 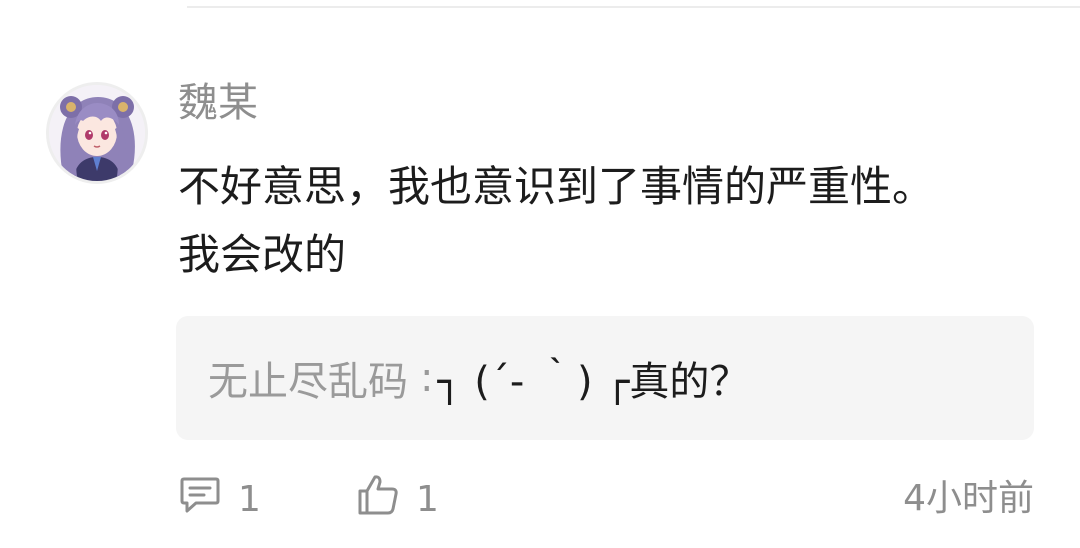 I want to click on timestamp: 4小时前, so click(x=968, y=498).